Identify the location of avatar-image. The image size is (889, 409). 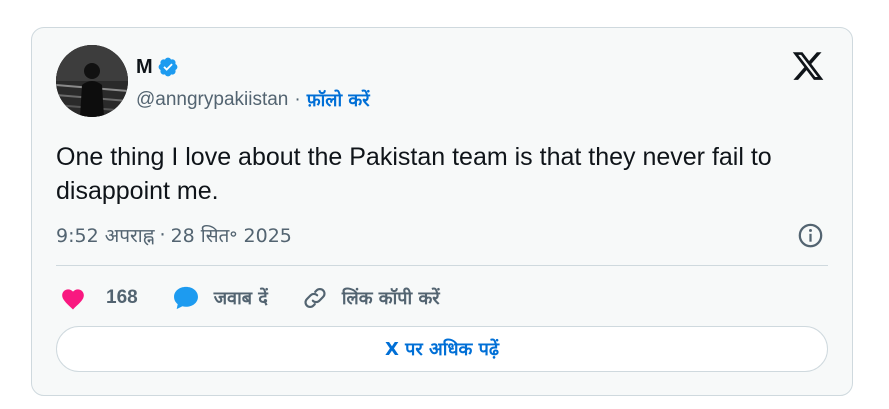
(92, 81).